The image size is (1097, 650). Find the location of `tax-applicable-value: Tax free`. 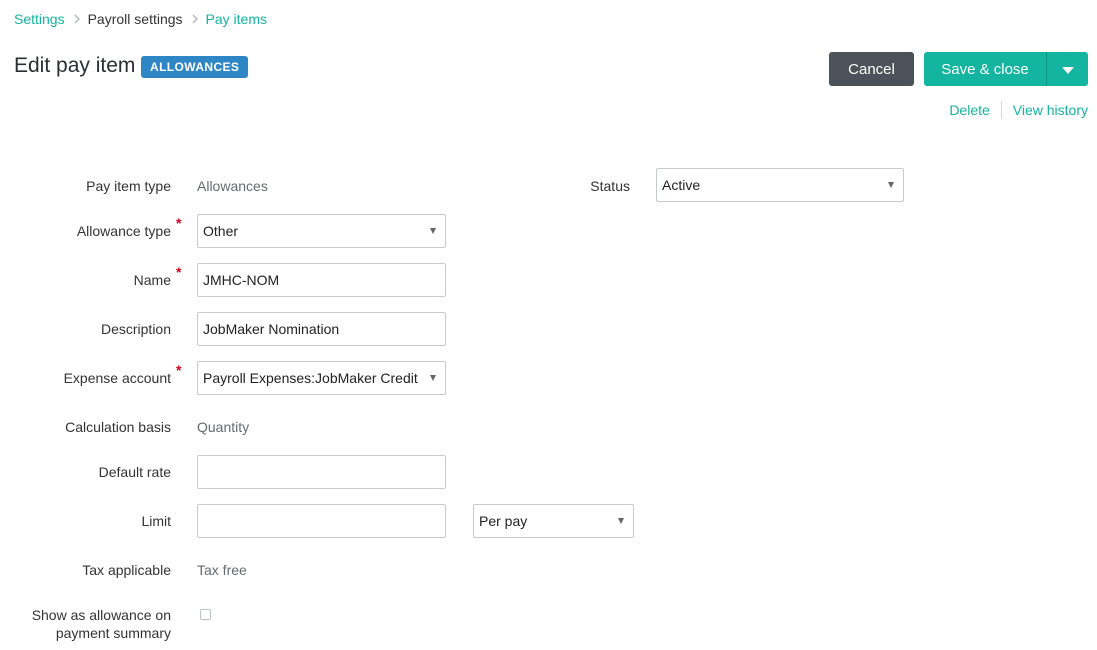

tax-applicable-value: Tax free is located at coordinates (222, 570).